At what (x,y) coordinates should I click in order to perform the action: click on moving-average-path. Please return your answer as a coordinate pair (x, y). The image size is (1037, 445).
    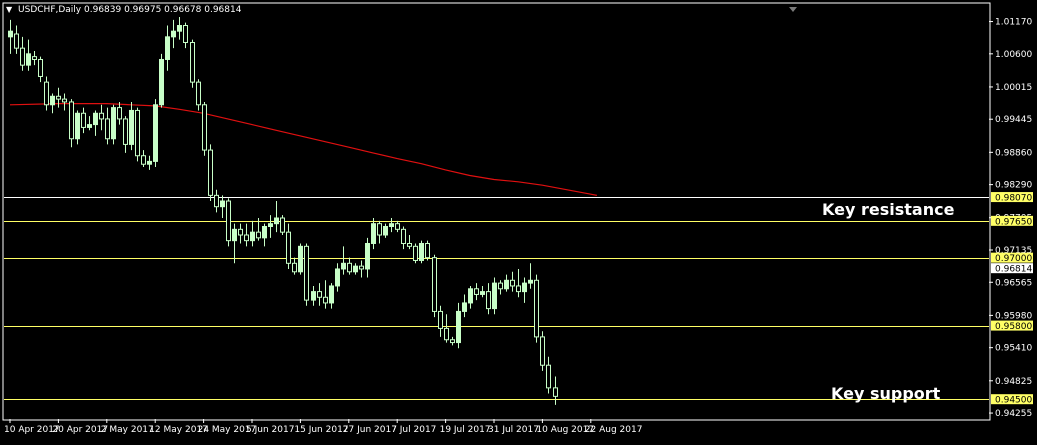
    Looking at the image, I should click on (303, 149).